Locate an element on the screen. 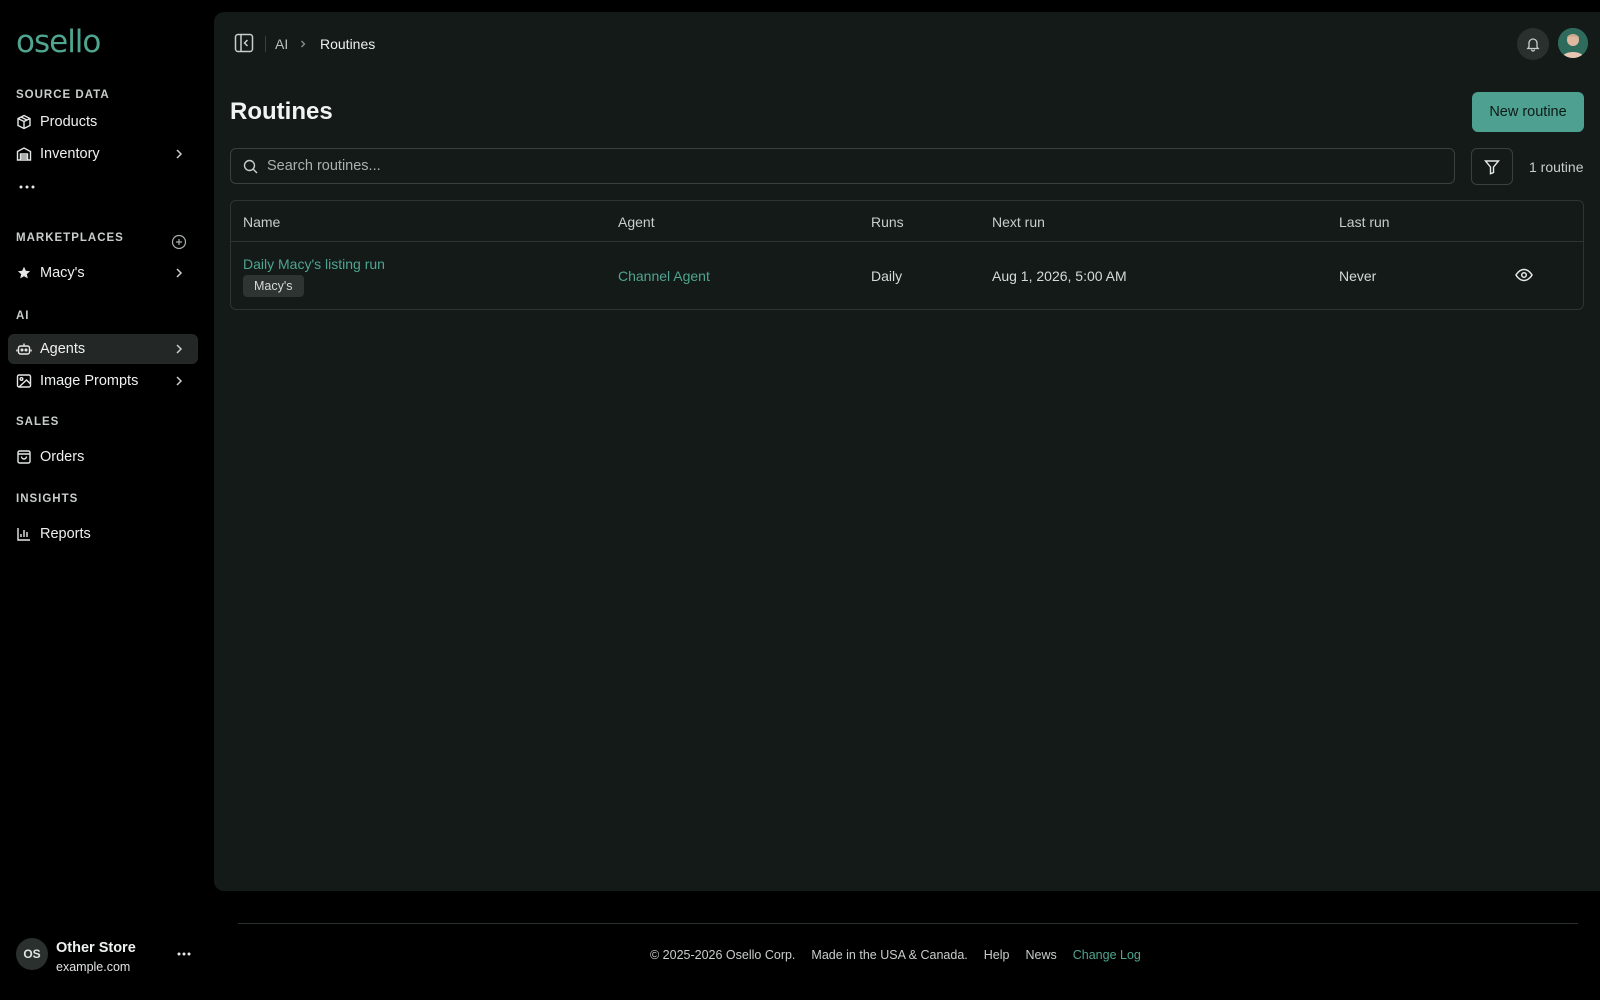  breadcrumb-current: Routines is located at coordinates (348, 44).